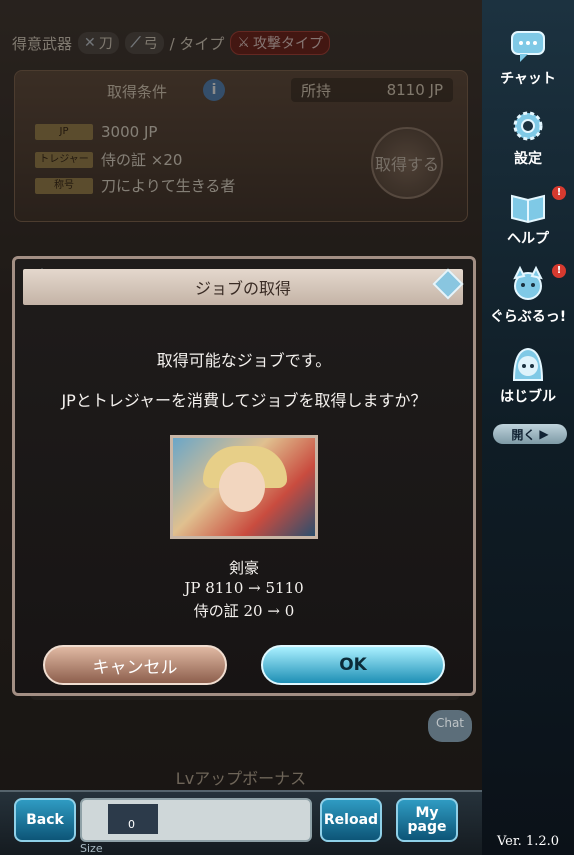 The image size is (574, 855). Describe the element at coordinates (528, 397) in the screenshot. I see `sidebar-label: はじブル` at that location.